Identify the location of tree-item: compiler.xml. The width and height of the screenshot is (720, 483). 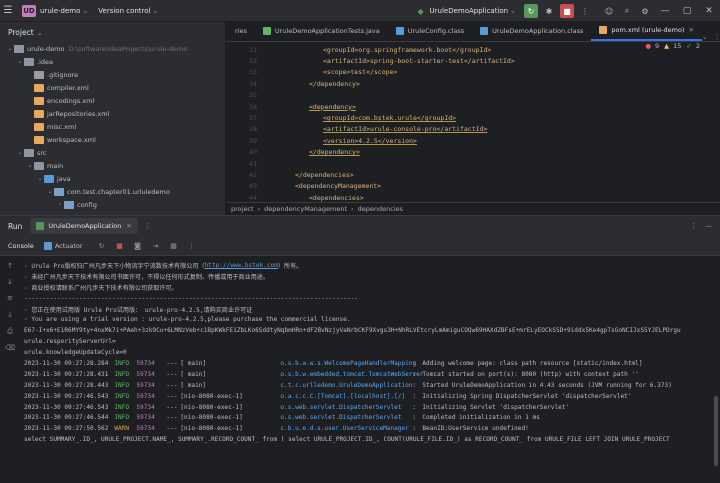
(112, 87).